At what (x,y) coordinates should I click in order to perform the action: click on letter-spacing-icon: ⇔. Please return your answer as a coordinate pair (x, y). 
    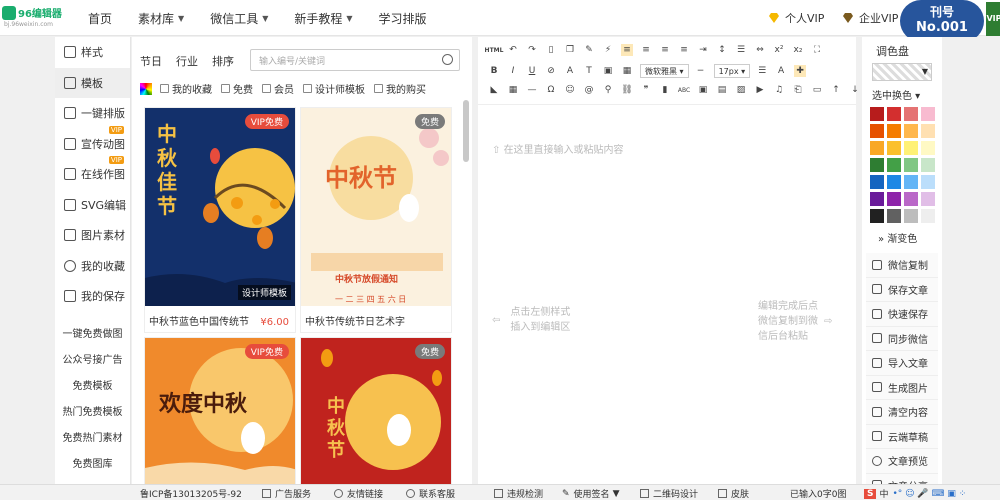
    Looking at the image, I should click on (760, 50).